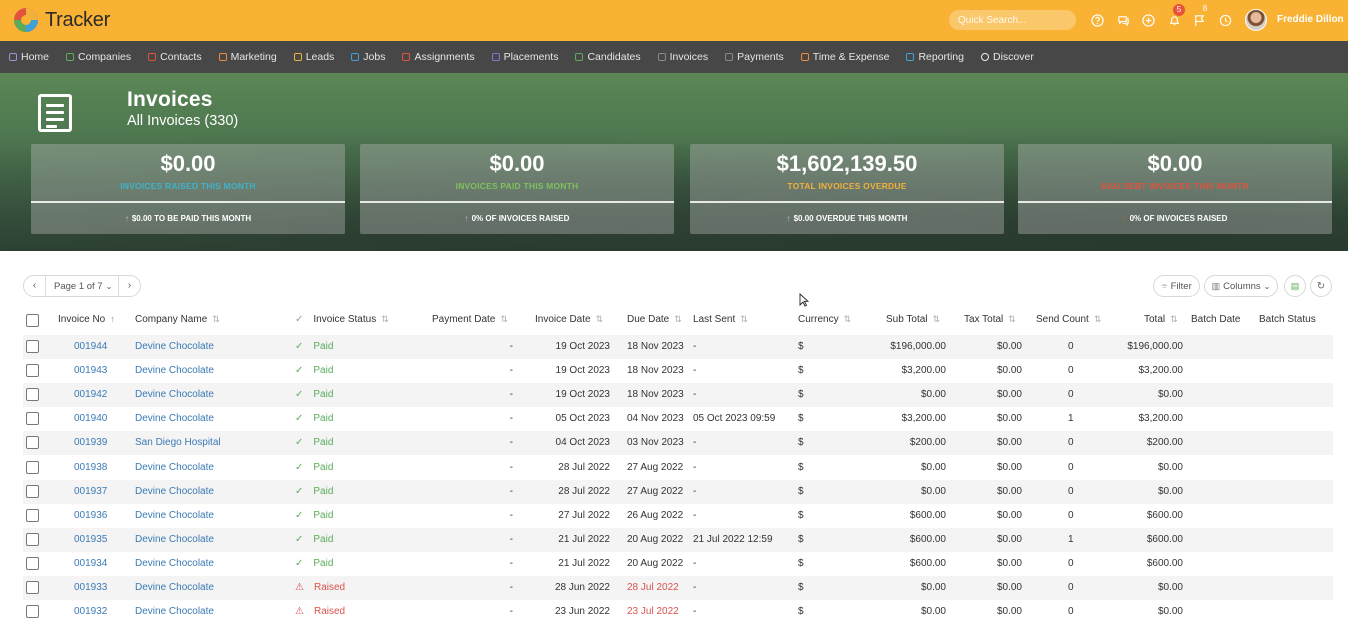 This screenshot has height=626, width=1348. What do you see at coordinates (1097, 20) in the screenshot?
I see `help-icon` at bounding box center [1097, 20].